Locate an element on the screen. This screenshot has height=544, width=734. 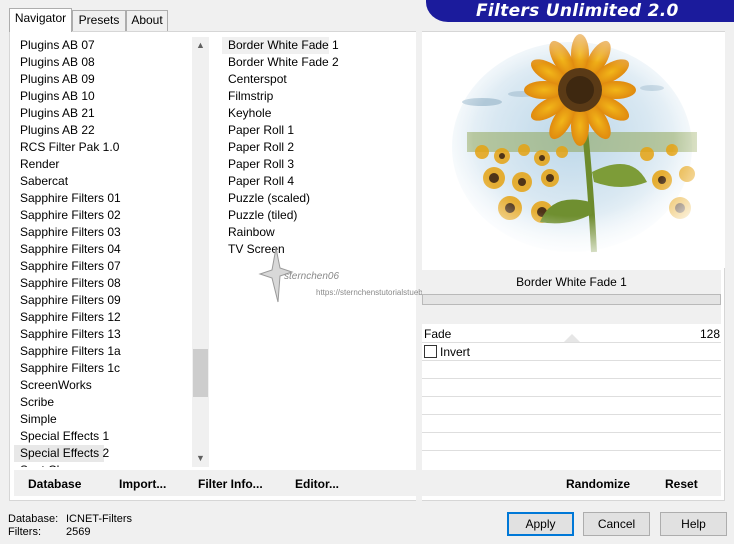
filter-list-item: Paper Roll 3 is located at coordinates (319, 164).